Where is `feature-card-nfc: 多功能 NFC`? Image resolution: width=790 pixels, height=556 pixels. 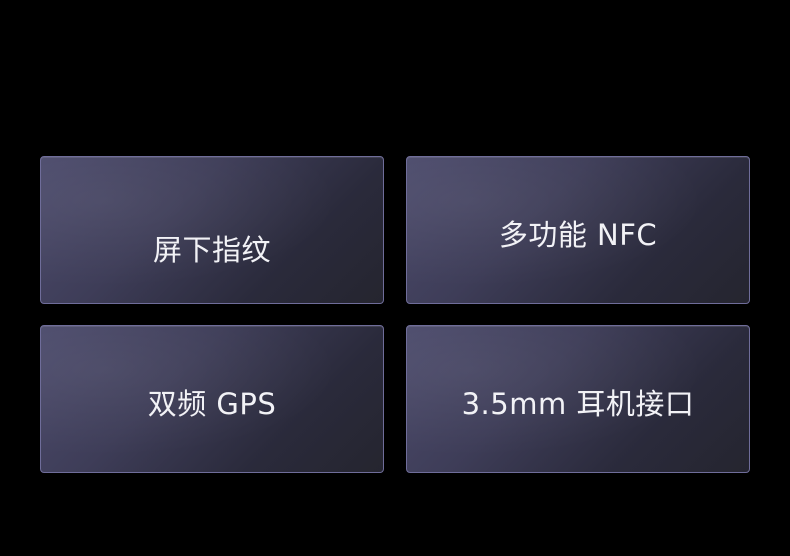
feature-card-nfc: 多功能 NFC is located at coordinates (578, 230).